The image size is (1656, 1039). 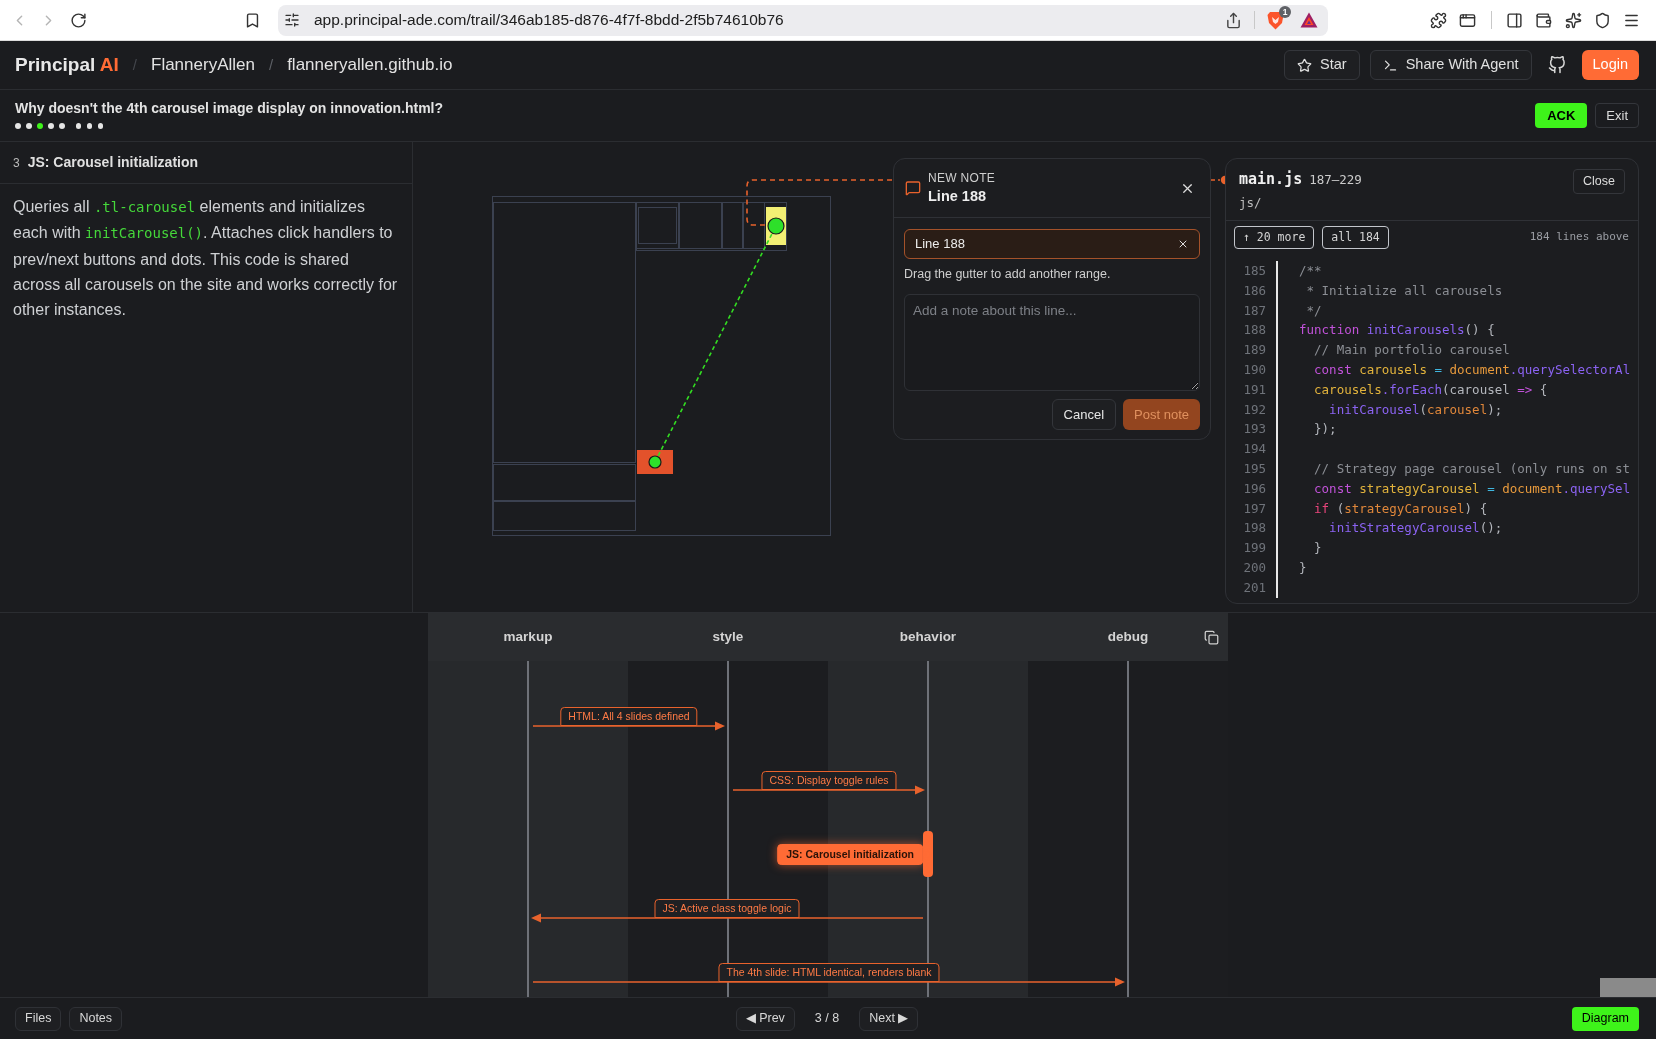 What do you see at coordinates (78, 20) in the screenshot?
I see `reload-icon` at bounding box center [78, 20].